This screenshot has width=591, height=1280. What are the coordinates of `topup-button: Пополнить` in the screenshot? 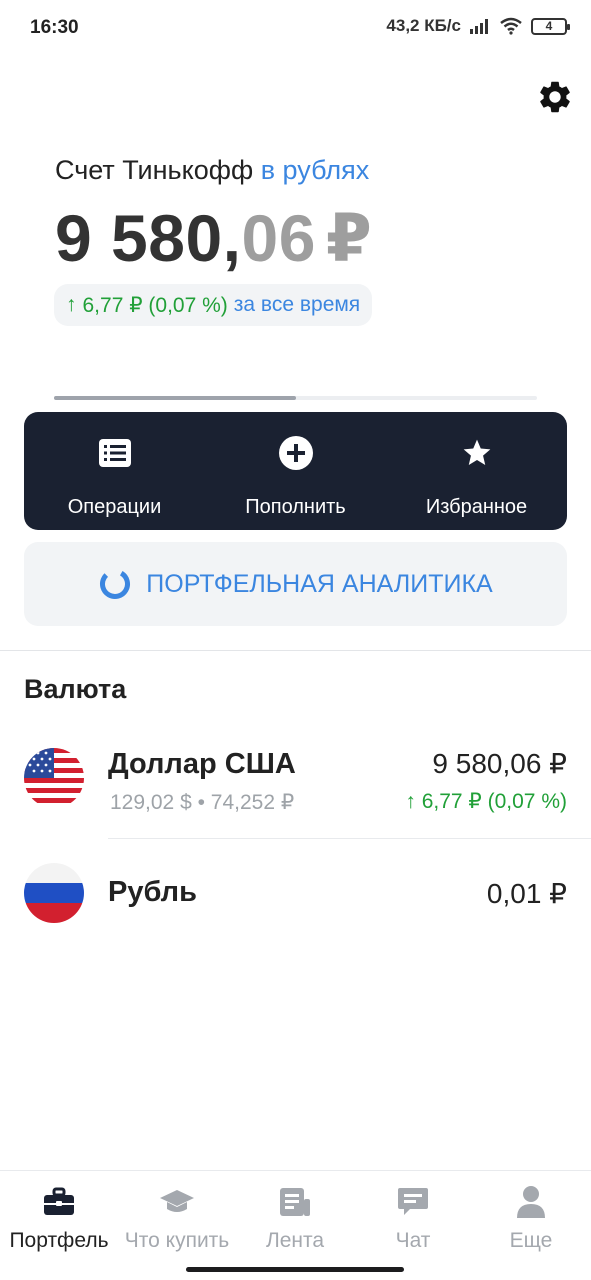 It's located at (295, 471).